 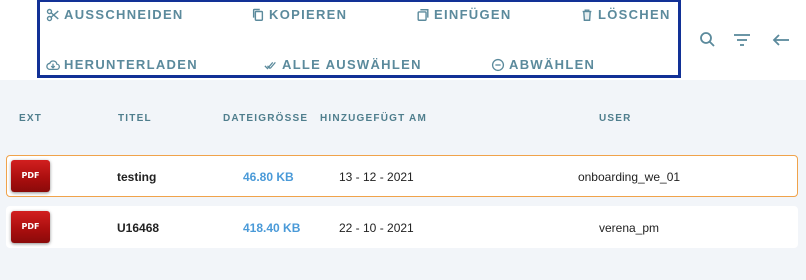 What do you see at coordinates (615, 118) in the screenshot?
I see `column-header-user: USER` at bounding box center [615, 118].